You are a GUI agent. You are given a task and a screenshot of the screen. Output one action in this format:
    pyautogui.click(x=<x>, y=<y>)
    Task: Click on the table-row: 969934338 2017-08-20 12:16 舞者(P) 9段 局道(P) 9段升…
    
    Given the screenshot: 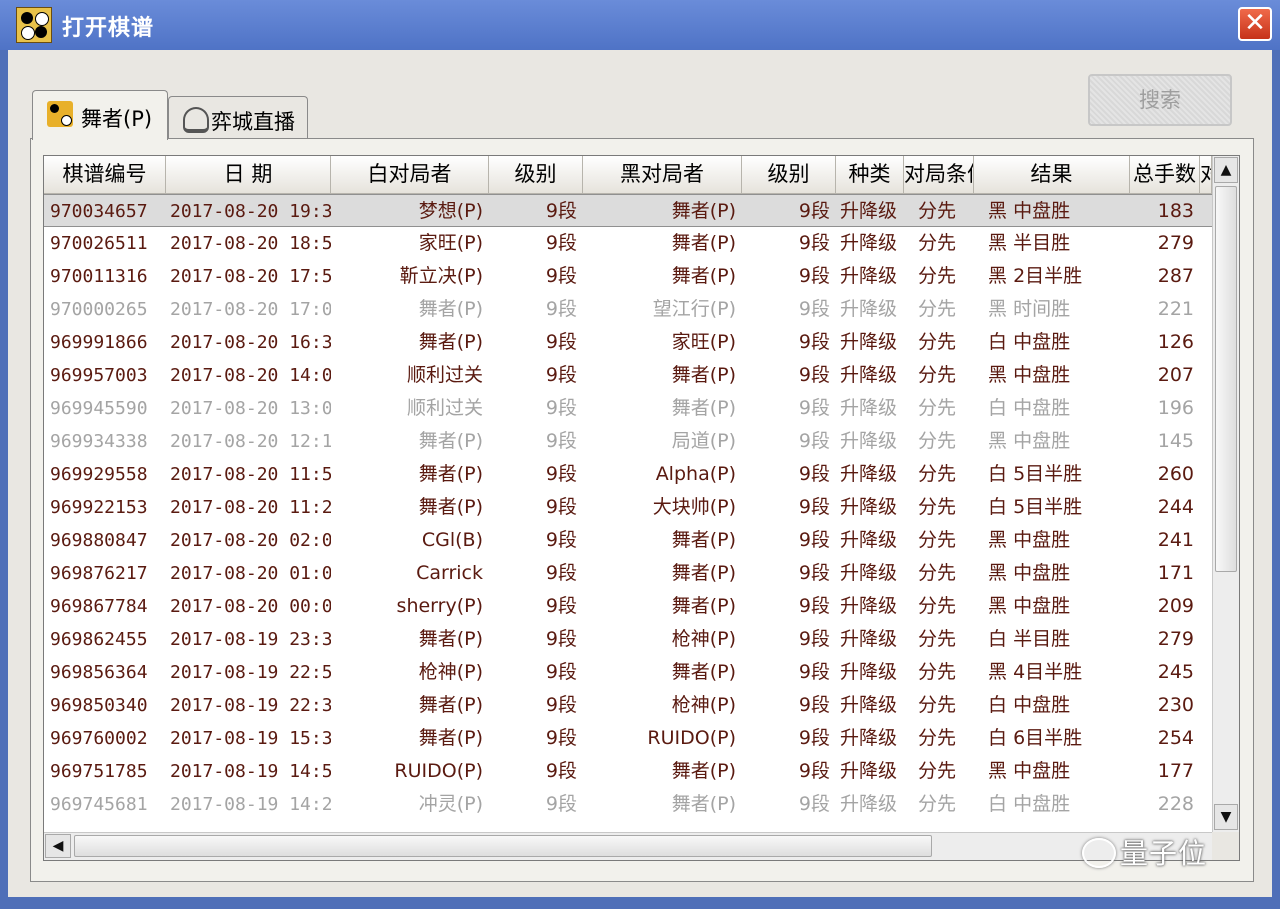 What is the action you would take?
    pyautogui.click(x=628, y=441)
    